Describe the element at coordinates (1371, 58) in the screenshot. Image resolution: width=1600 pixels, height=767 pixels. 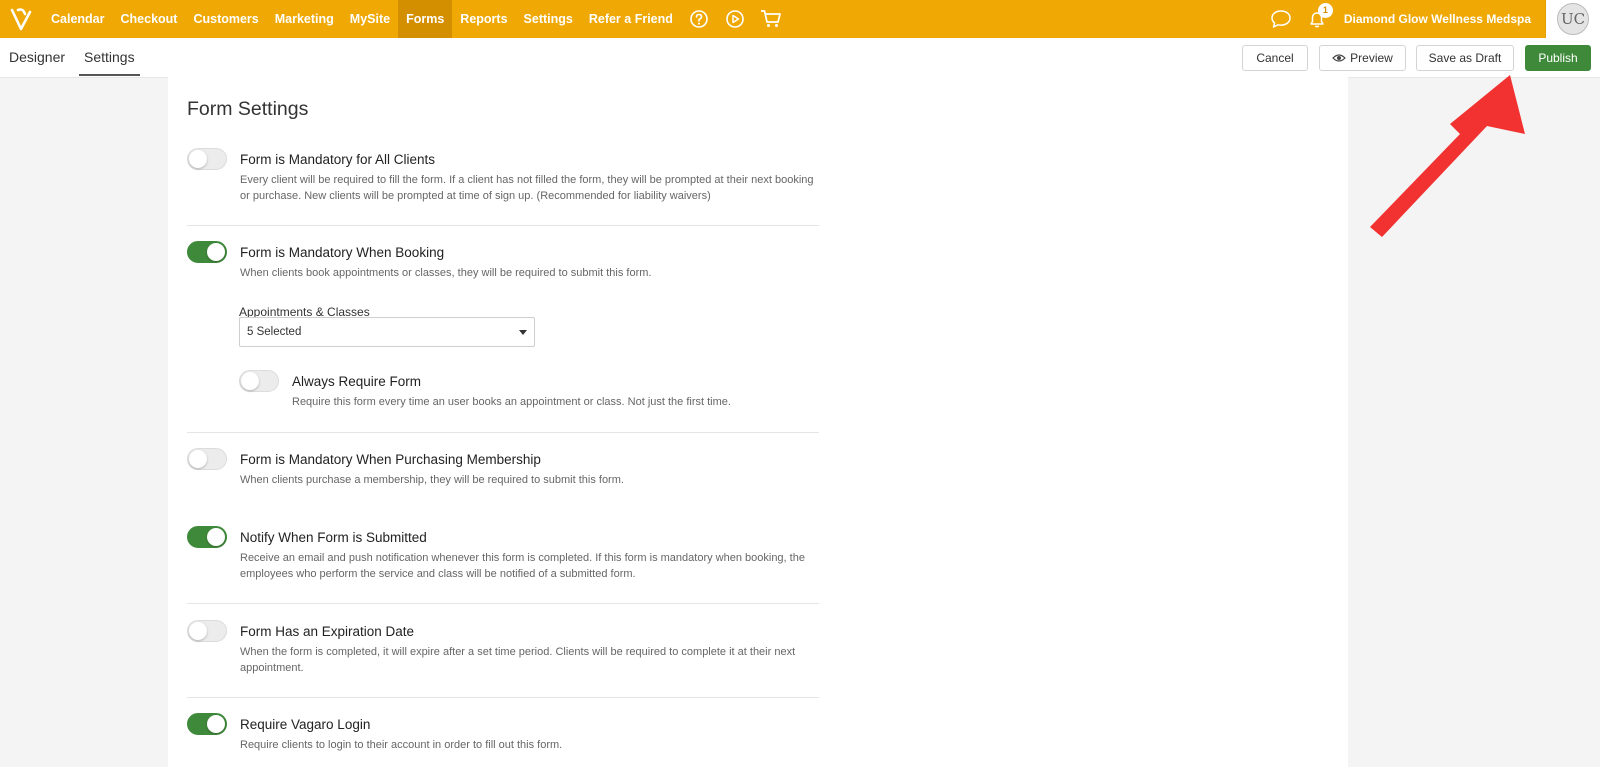
I see `preview-label: Preview` at that location.